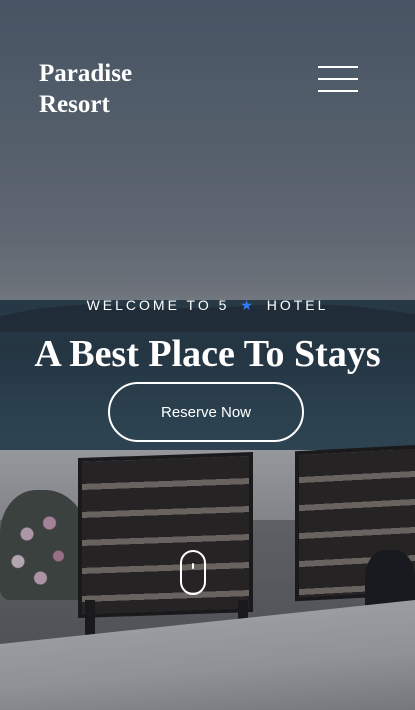 The height and width of the screenshot is (710, 415). Describe the element at coordinates (158, 305) in the screenshot. I see `welcome-text-before: WELCOME TO 5` at that location.